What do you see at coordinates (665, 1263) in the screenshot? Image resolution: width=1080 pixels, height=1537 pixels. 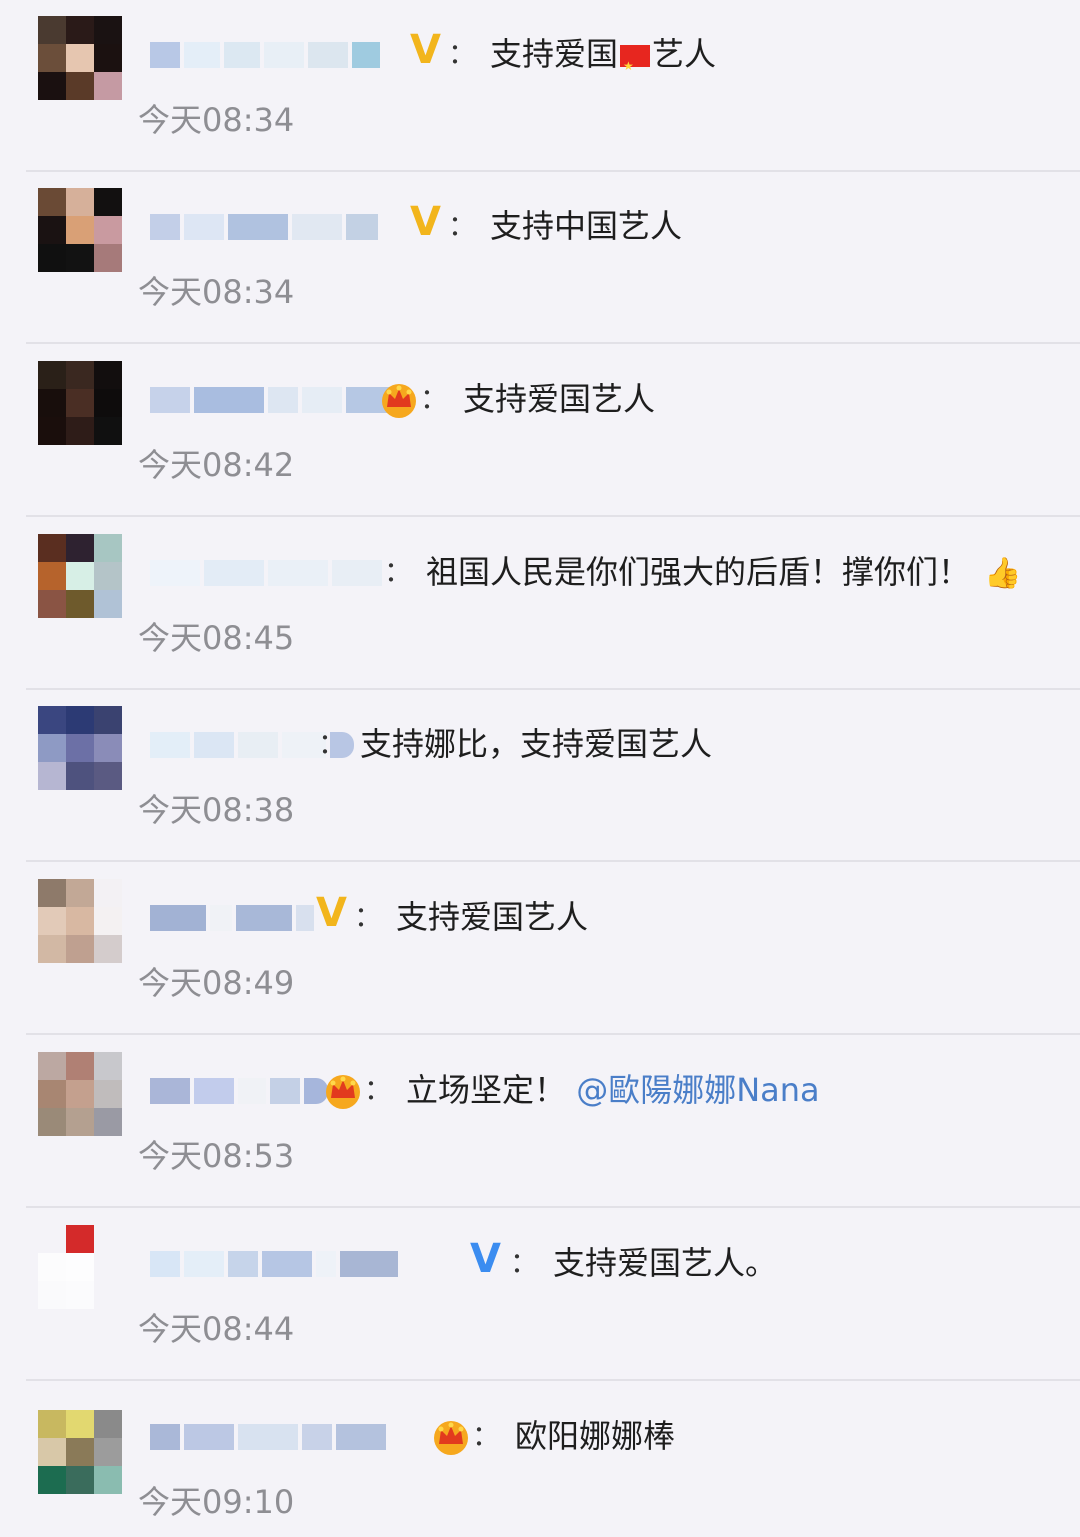 I see `comment-text: 支持爱国艺人。` at bounding box center [665, 1263].